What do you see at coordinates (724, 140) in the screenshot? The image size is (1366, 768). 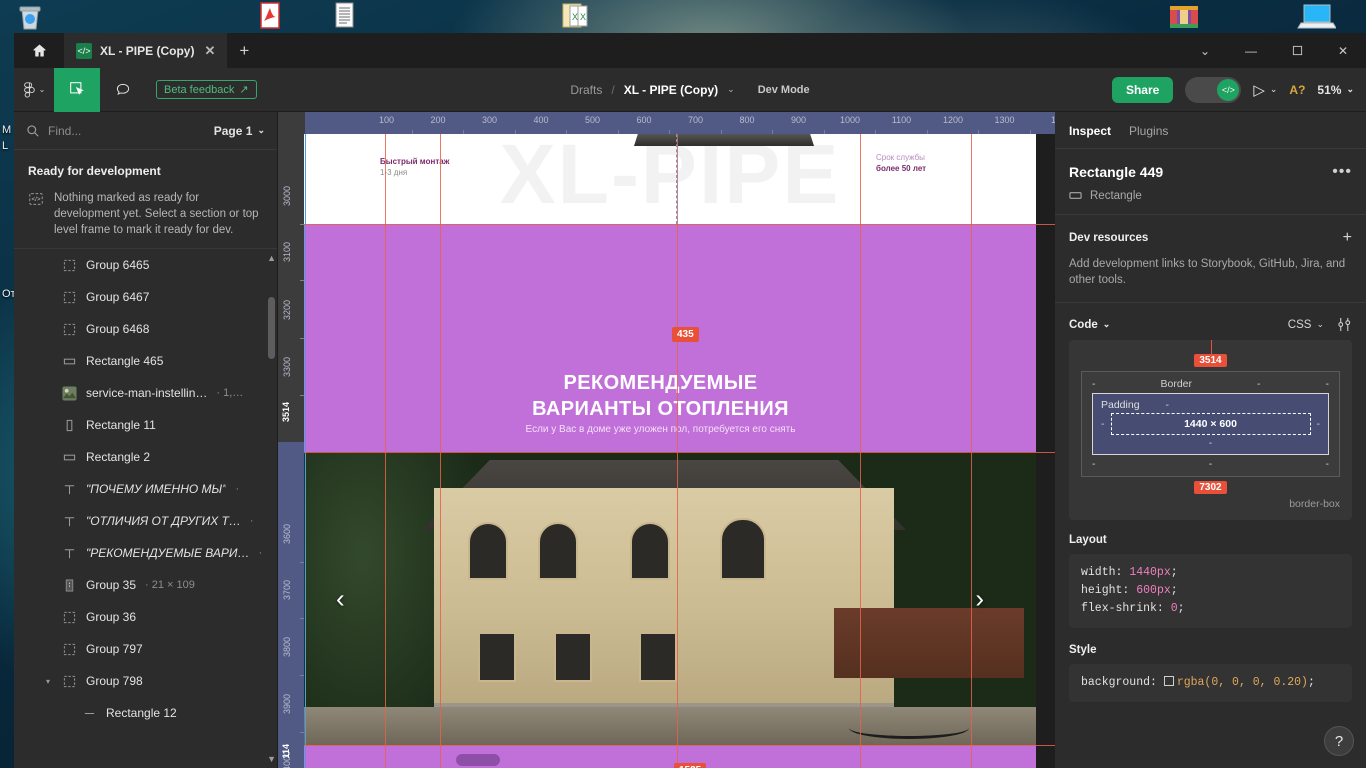 I see `artboard-photo-fragment` at bounding box center [724, 140].